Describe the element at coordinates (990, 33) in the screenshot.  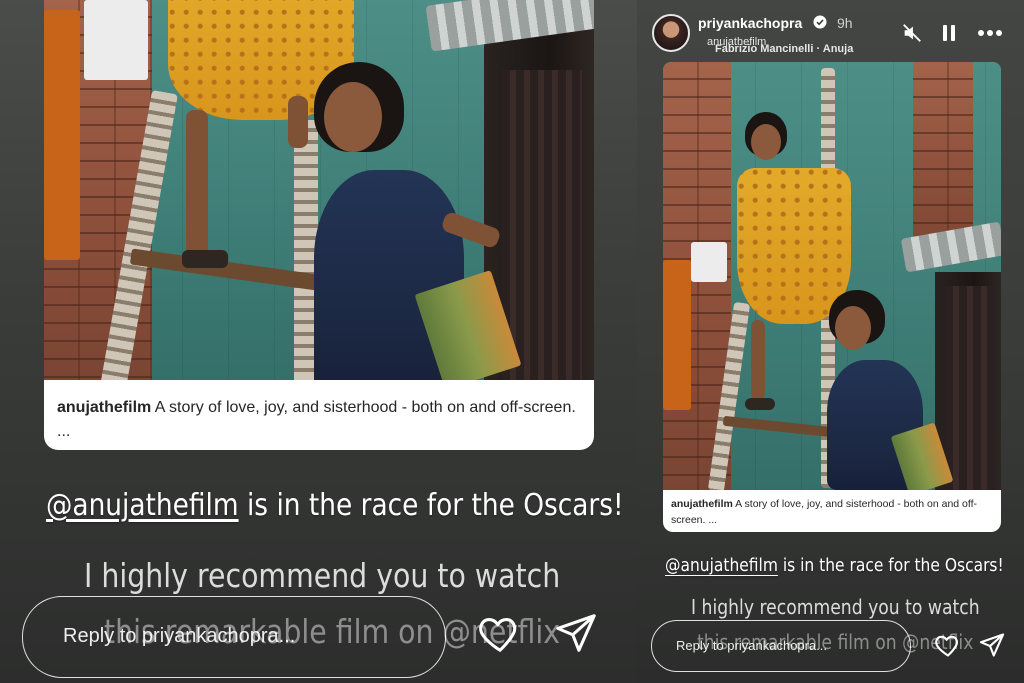
I see `more-icon` at that location.